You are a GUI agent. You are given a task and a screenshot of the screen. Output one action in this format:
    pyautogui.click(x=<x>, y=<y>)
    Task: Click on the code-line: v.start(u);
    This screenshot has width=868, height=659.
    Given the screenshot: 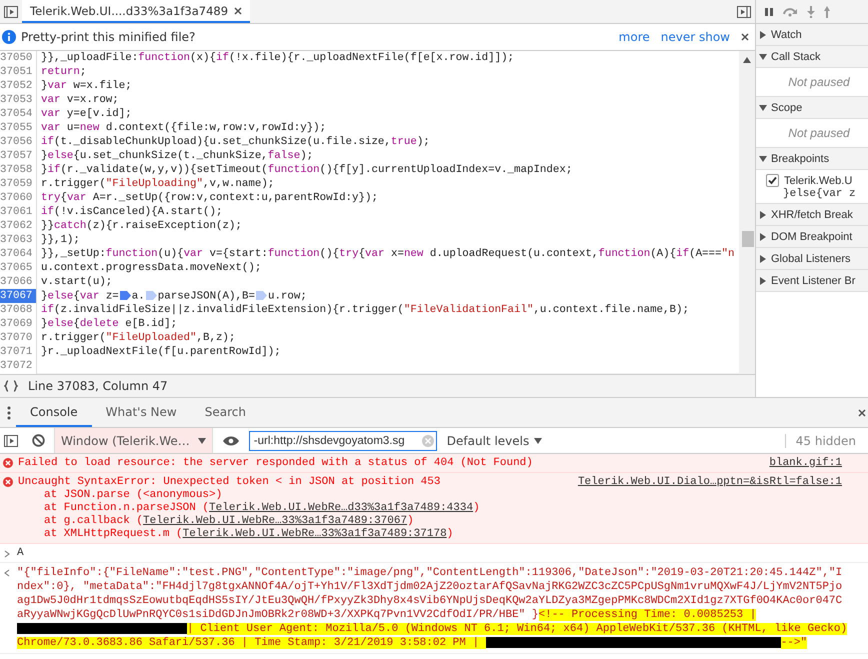 What is the action you would take?
    pyautogui.click(x=76, y=282)
    